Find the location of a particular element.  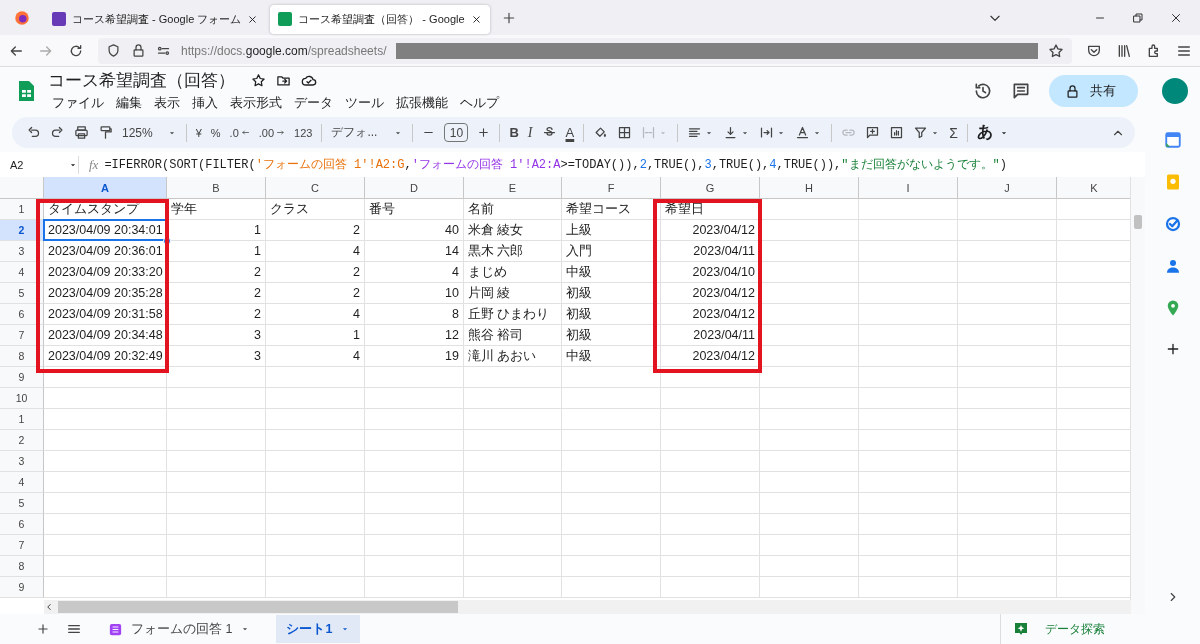

menu-item: 拡張機能 is located at coordinates (422, 103).